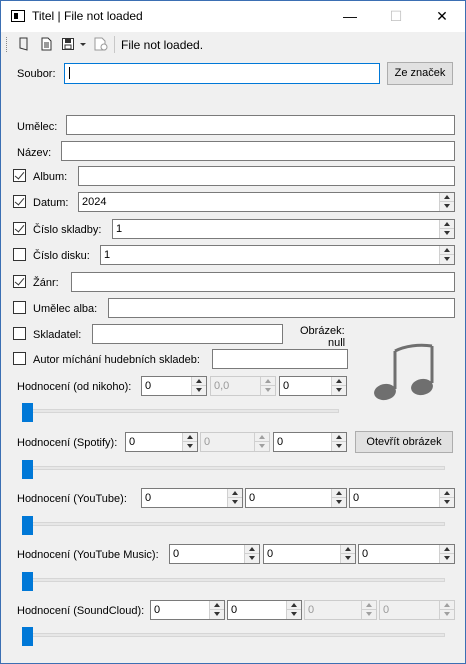 The width and height of the screenshot is (466, 664). What do you see at coordinates (280, 359) in the screenshot?
I see `remixer-input` at bounding box center [280, 359].